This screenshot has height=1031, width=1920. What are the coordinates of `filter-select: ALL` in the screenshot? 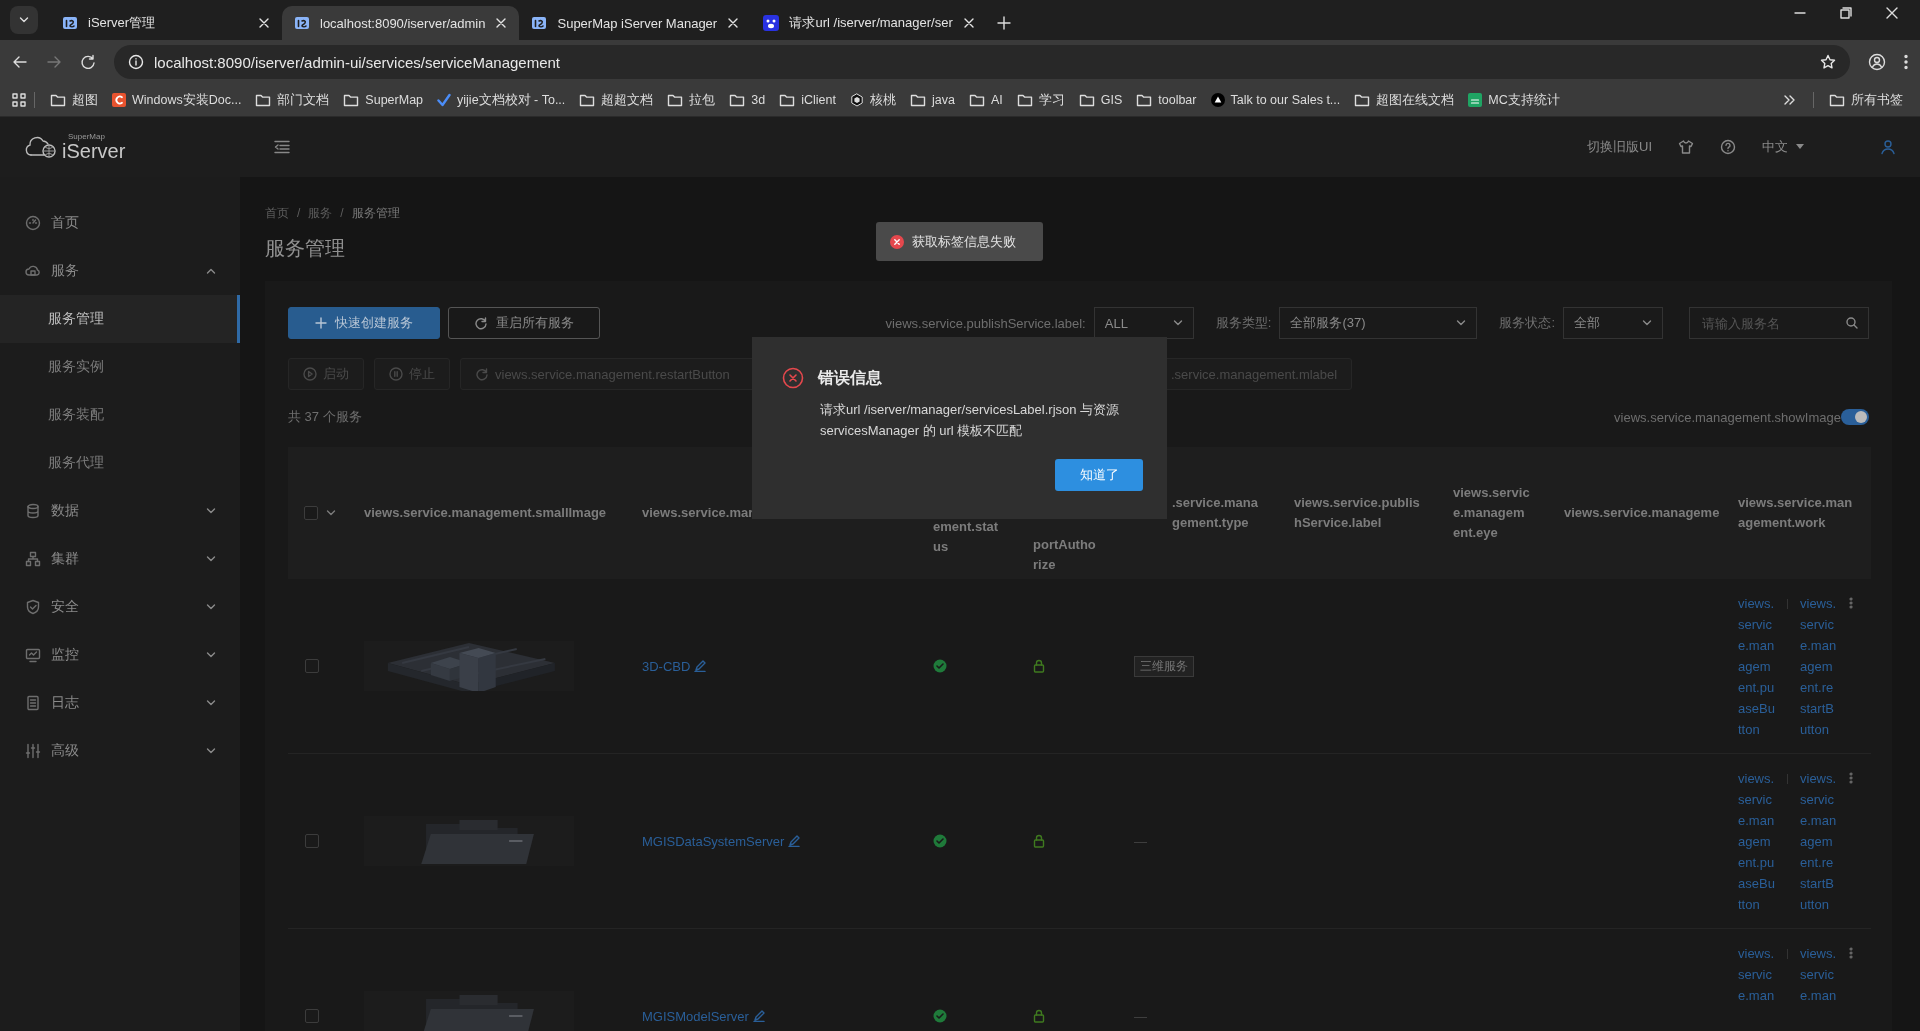 It's located at (1143, 323).